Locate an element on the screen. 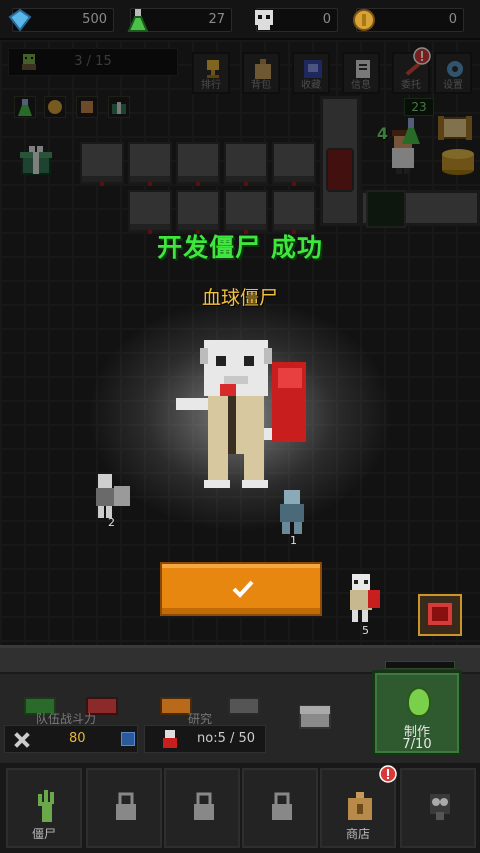 This screenshot has height=853, width=480. team-power-box: 80 is located at coordinates (71, 739).